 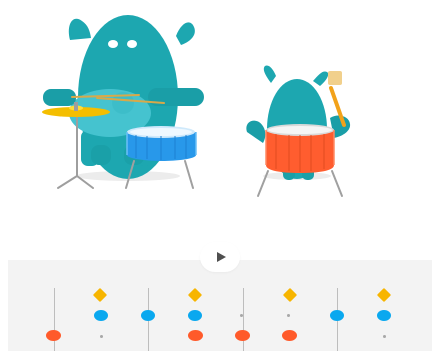 I want to click on play-icon, so click(x=221, y=257).